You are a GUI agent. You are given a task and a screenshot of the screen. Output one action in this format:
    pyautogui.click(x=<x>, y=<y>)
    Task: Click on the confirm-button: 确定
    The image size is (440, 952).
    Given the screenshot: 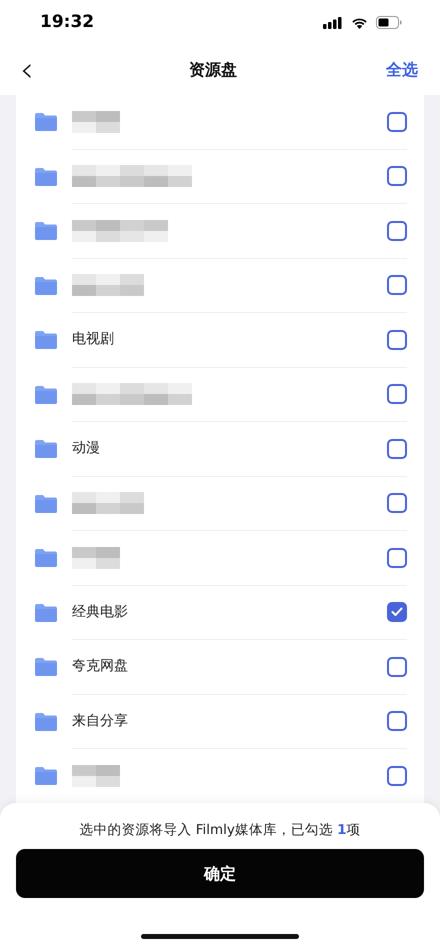 What is the action you would take?
    pyautogui.click(x=220, y=873)
    